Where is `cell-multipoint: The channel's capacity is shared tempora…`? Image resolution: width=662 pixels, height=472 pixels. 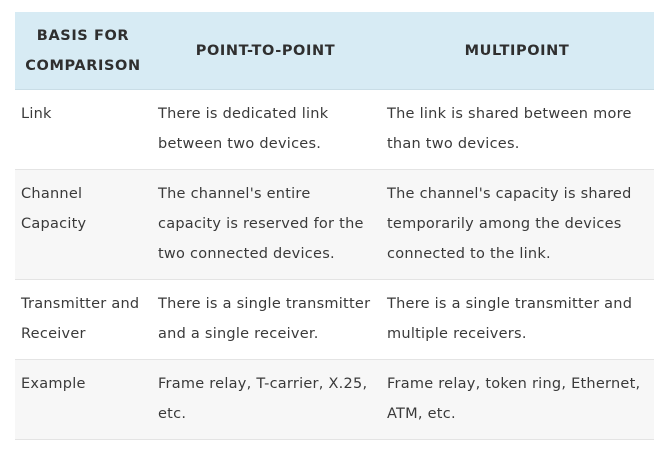 cell-multipoint: The channel's capacity is shared tempora… is located at coordinates (517, 224).